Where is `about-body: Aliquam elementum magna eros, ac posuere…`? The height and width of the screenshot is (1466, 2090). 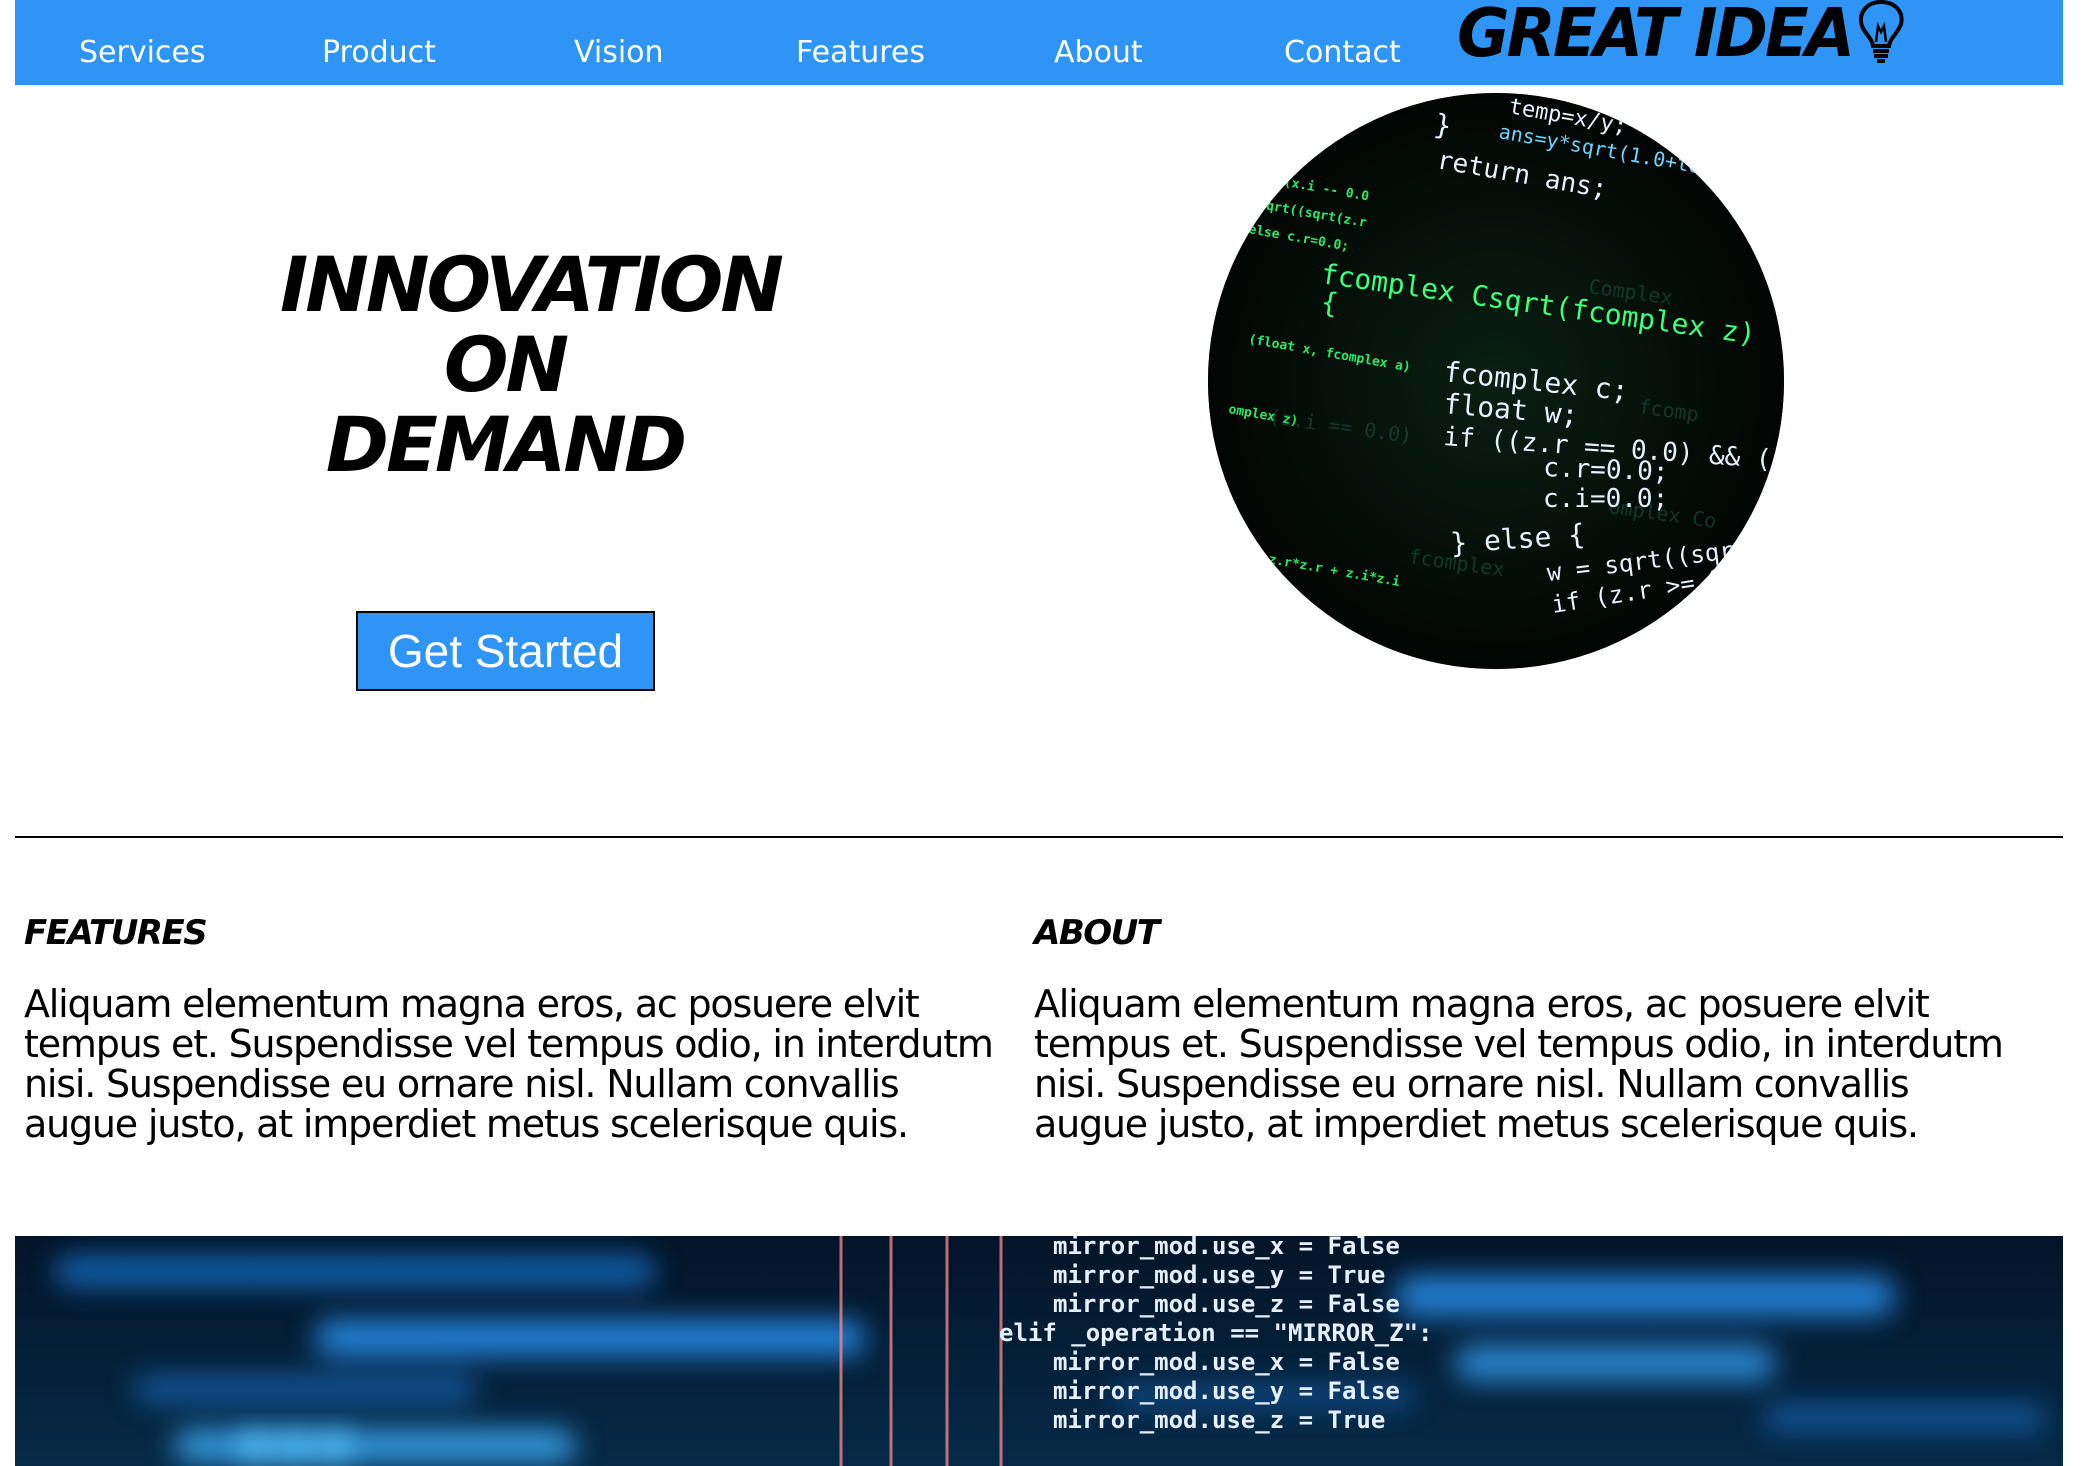
about-body: Aliquam elementum magna eros, ac posuere… is located at coordinates (1519, 1064).